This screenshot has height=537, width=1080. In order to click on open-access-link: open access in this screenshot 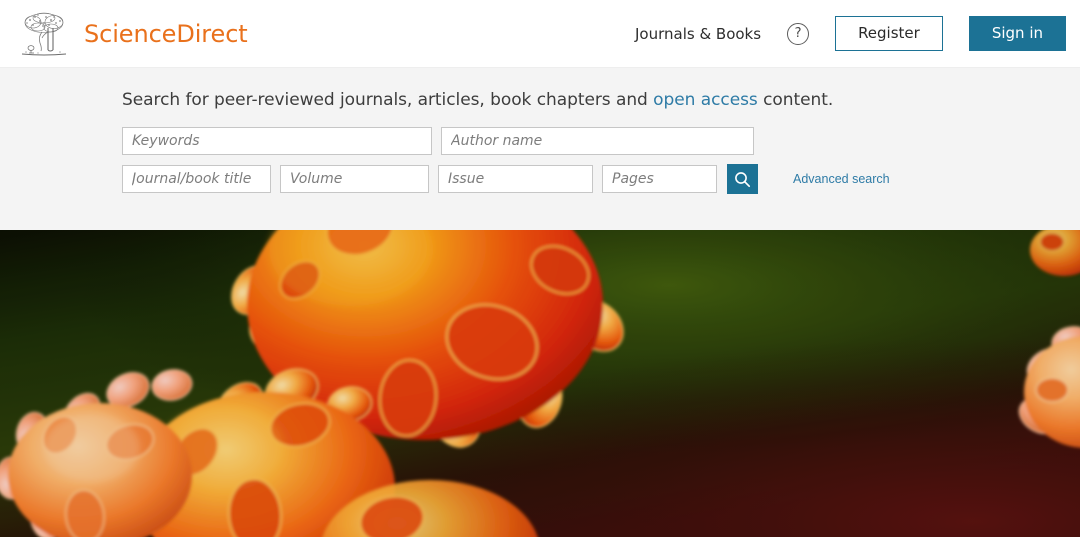, I will do `click(705, 100)`.